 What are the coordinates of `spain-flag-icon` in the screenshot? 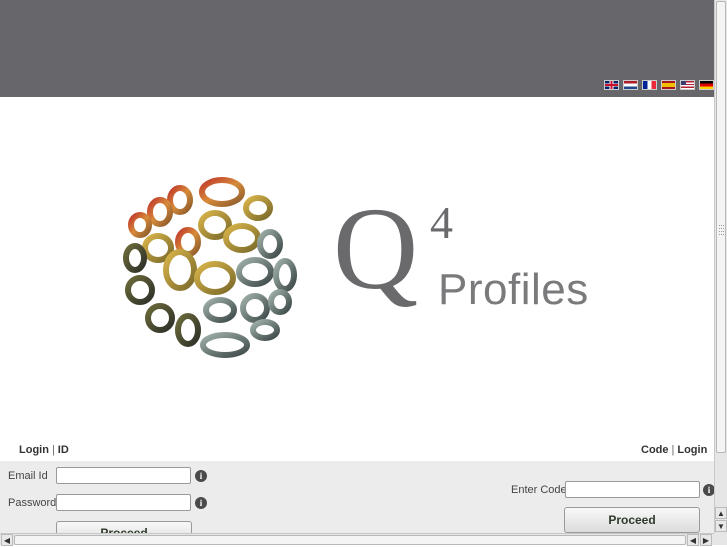 It's located at (668, 85).